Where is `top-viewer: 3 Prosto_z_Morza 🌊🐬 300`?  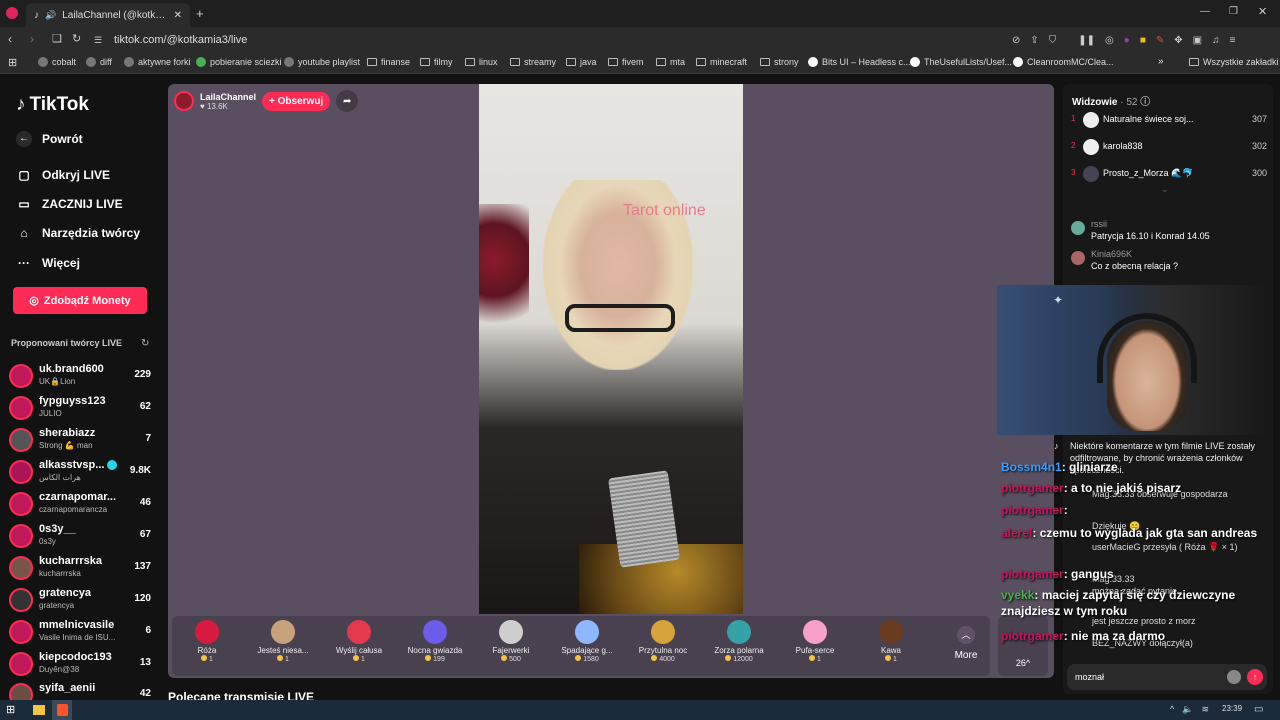 top-viewer: 3 Prosto_z_Morza 🌊🐬 300 is located at coordinates (1169, 174).